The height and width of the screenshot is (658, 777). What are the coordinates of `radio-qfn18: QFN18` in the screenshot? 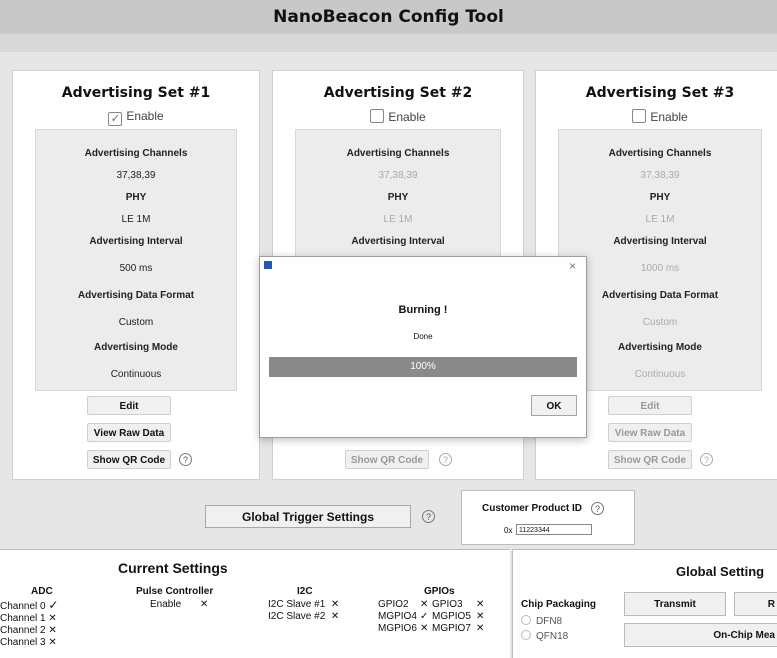 It's located at (544, 636).